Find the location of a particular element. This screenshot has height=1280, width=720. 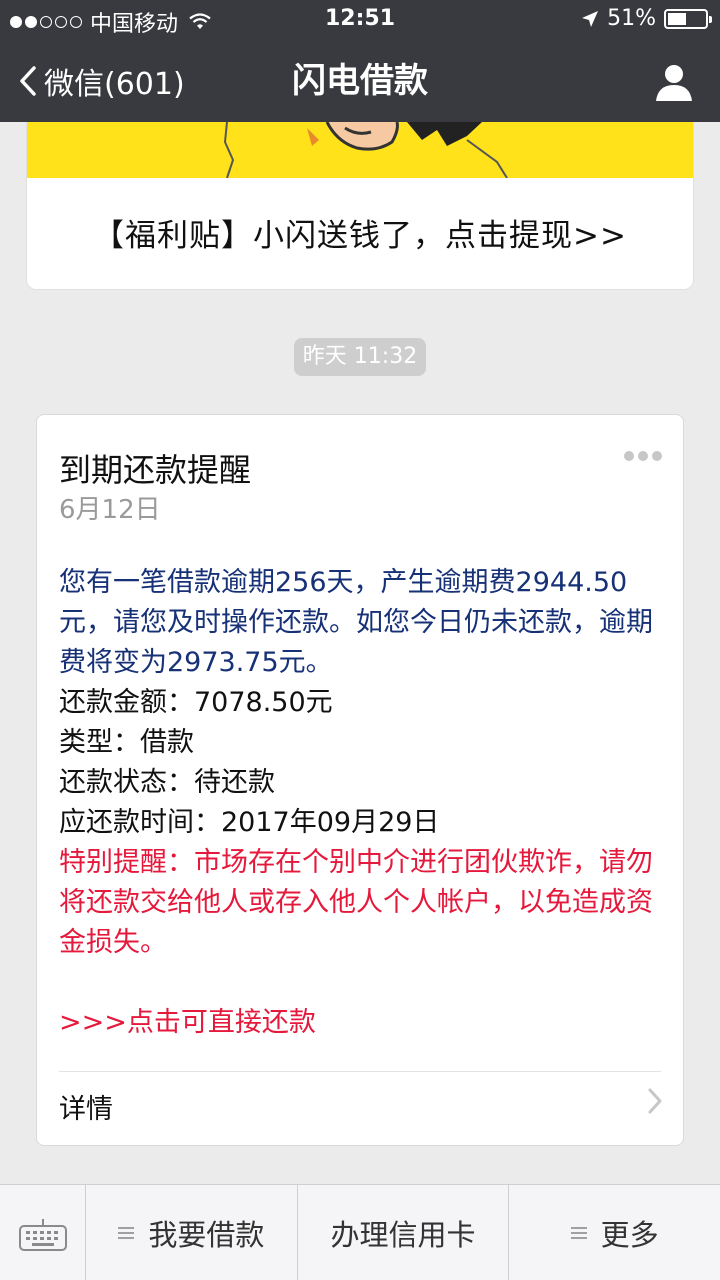

promo-link-text: 【福利贴】小闪送钱了，点击提现>> is located at coordinates (360, 232).